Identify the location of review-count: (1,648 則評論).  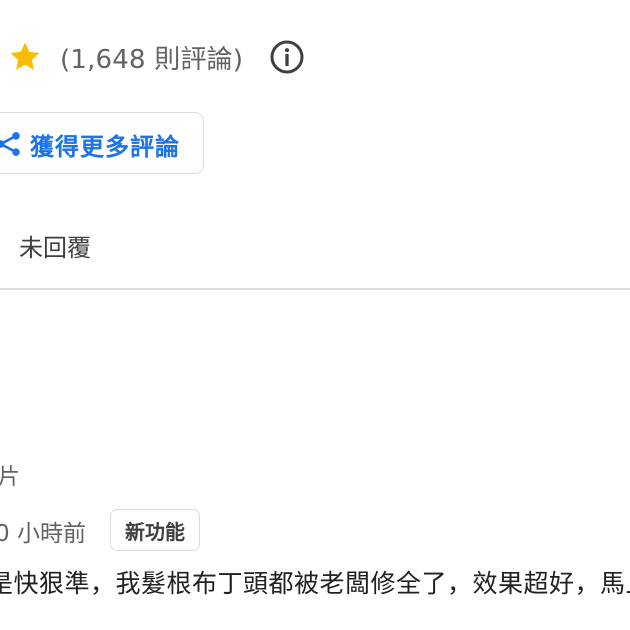
(152, 59).